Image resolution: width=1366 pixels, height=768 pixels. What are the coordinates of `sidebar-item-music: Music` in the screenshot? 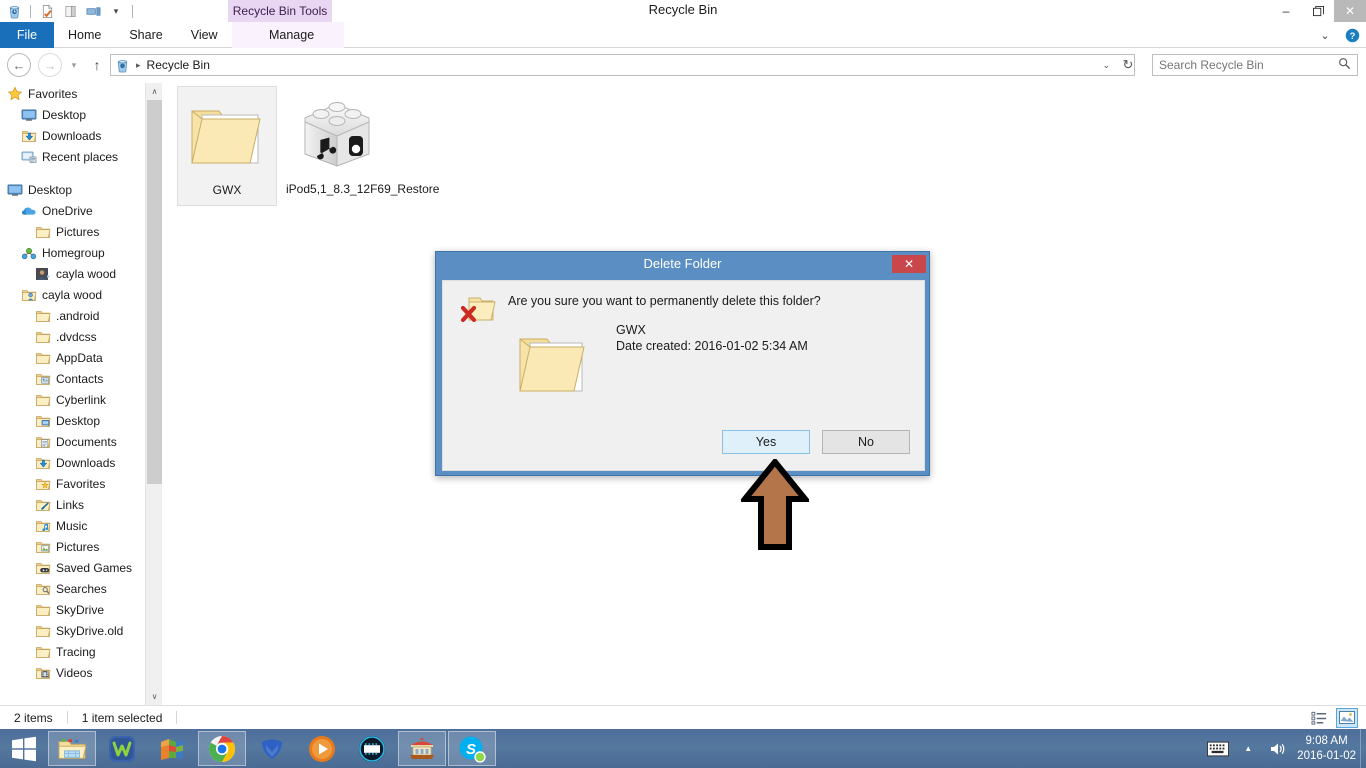 It's located at (72, 525).